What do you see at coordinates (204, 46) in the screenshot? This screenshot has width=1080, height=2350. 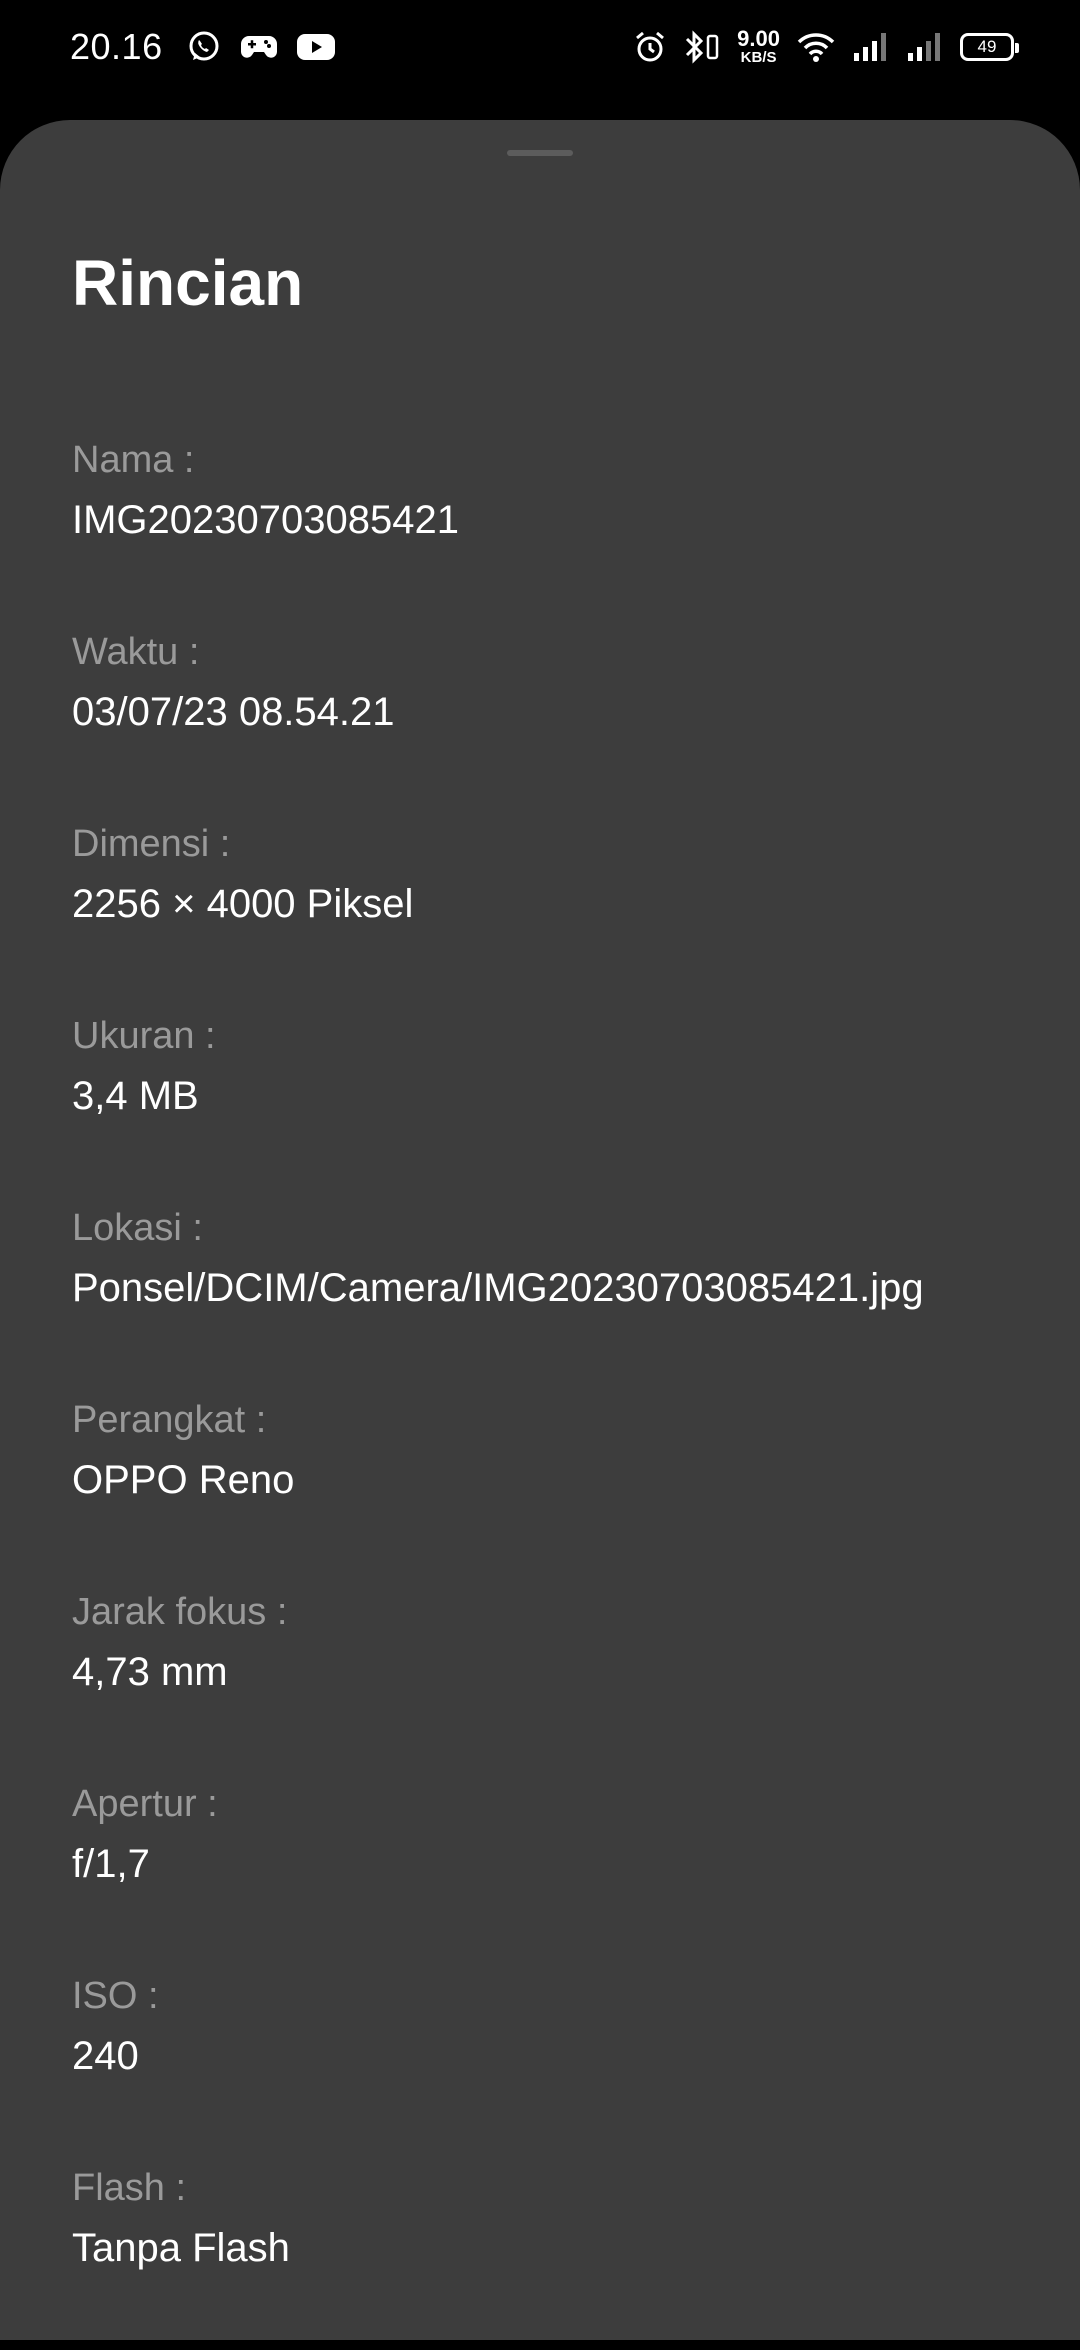 I see `whatsapp-icon` at bounding box center [204, 46].